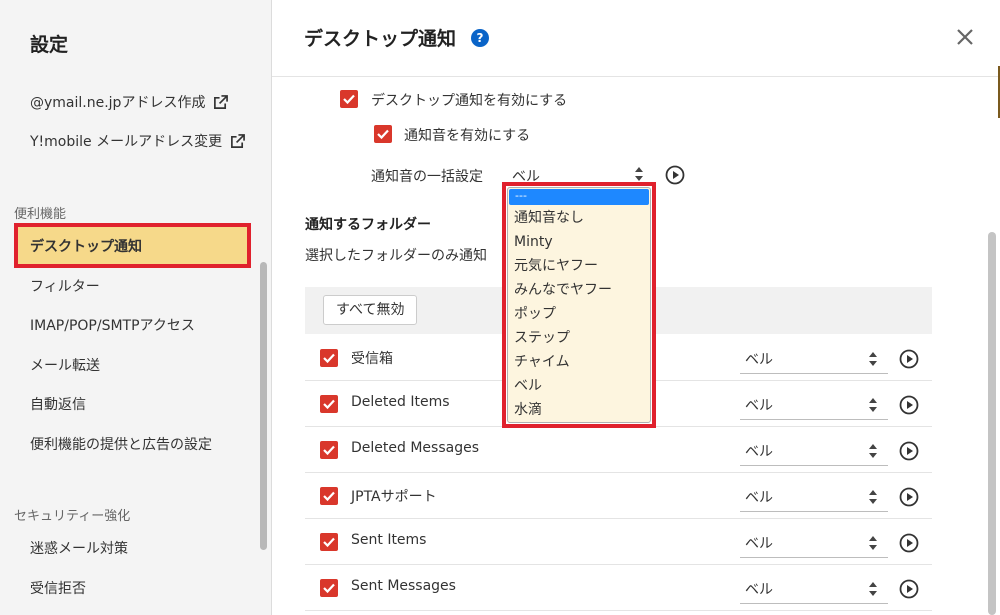  I want to click on dropdown-option: 通知音なし, so click(579, 218).